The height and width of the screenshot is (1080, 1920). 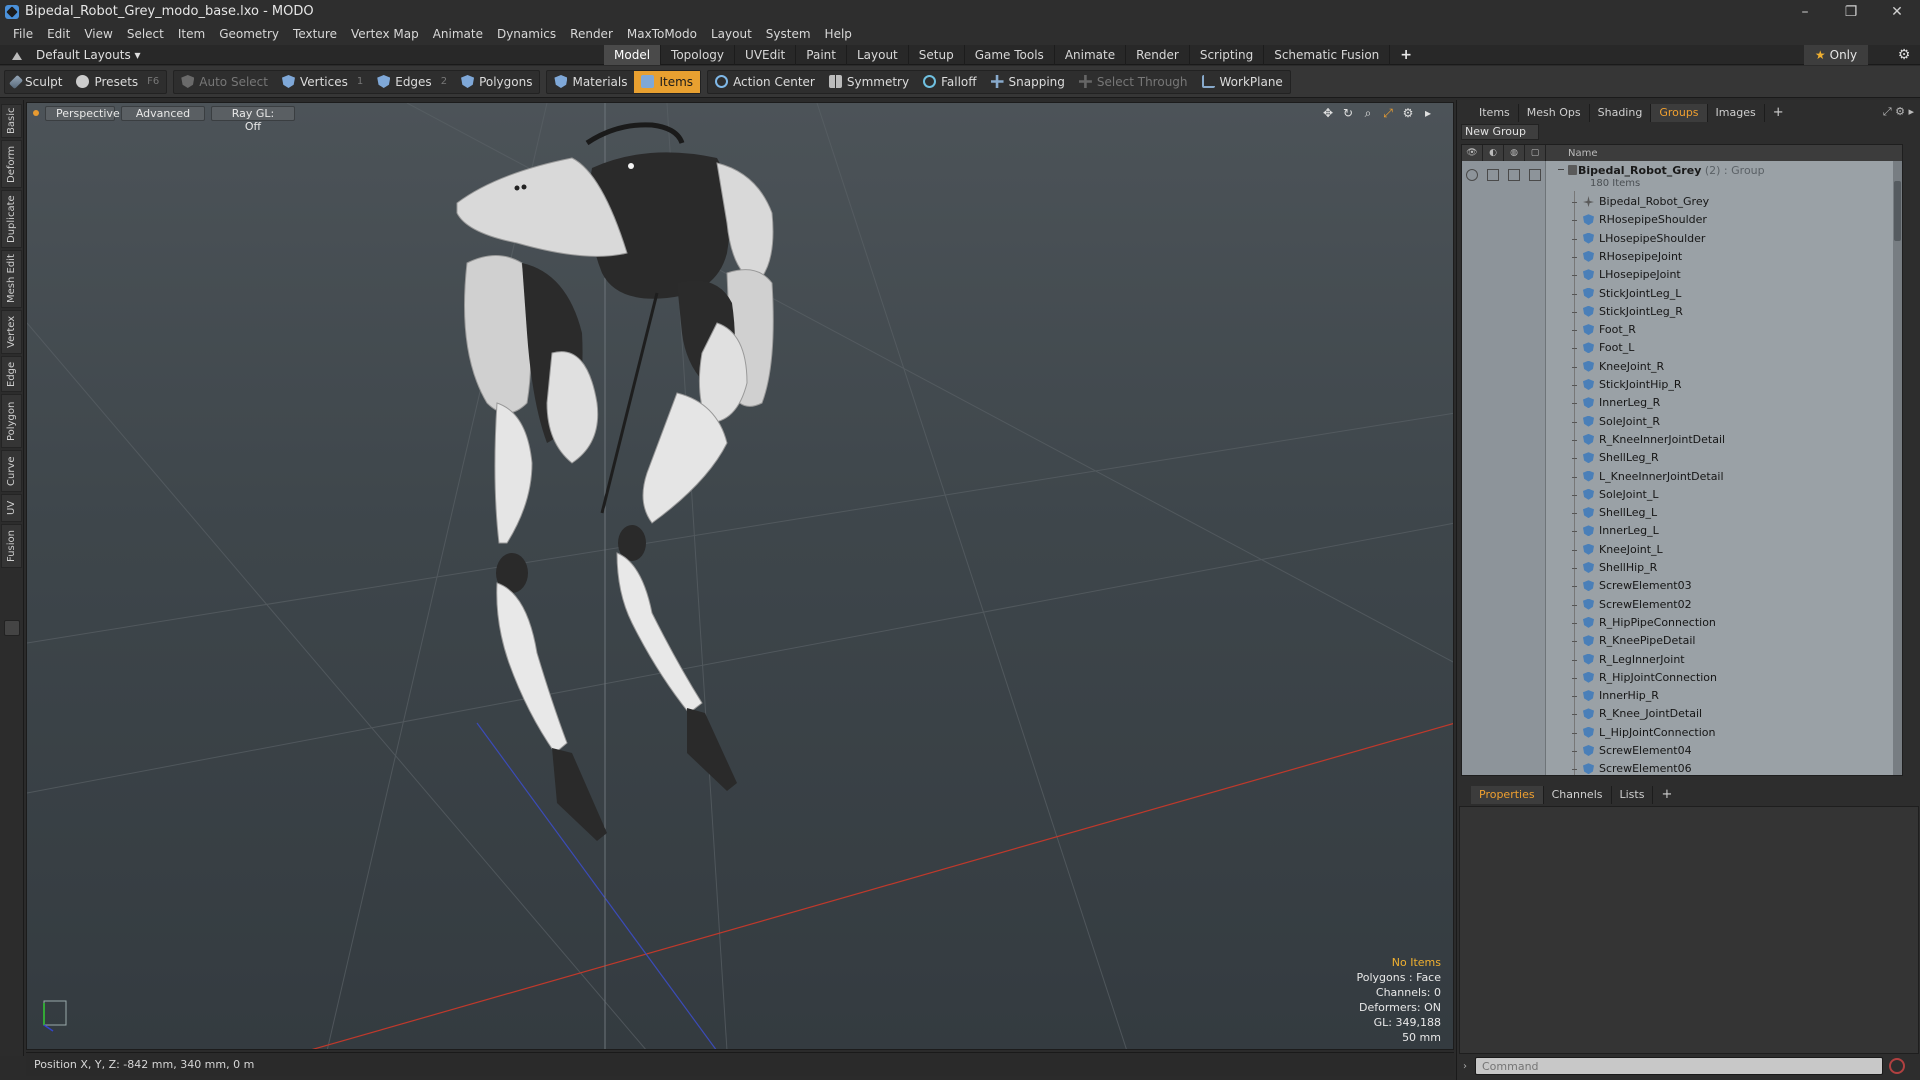 What do you see at coordinates (869, 82) in the screenshot?
I see `symmetry-button: Symmetry` at bounding box center [869, 82].